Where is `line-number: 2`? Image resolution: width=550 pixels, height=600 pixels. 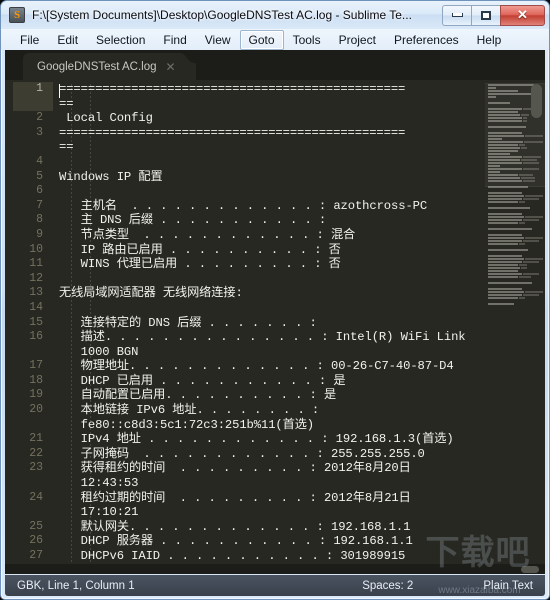 line-number: 2 is located at coordinates (39, 118).